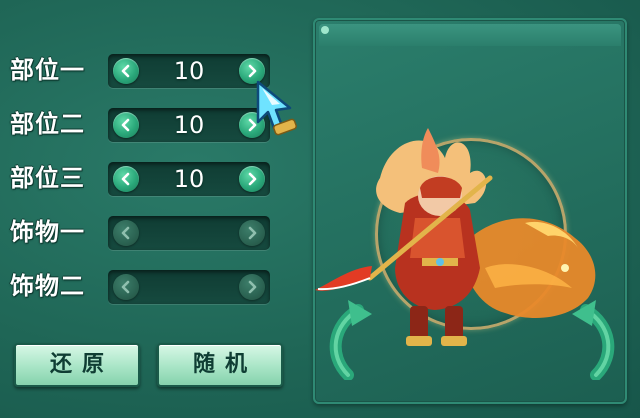 This screenshot has width=640, height=418. What do you see at coordinates (598, 340) in the screenshot?
I see `rotate-right-icon` at bounding box center [598, 340].